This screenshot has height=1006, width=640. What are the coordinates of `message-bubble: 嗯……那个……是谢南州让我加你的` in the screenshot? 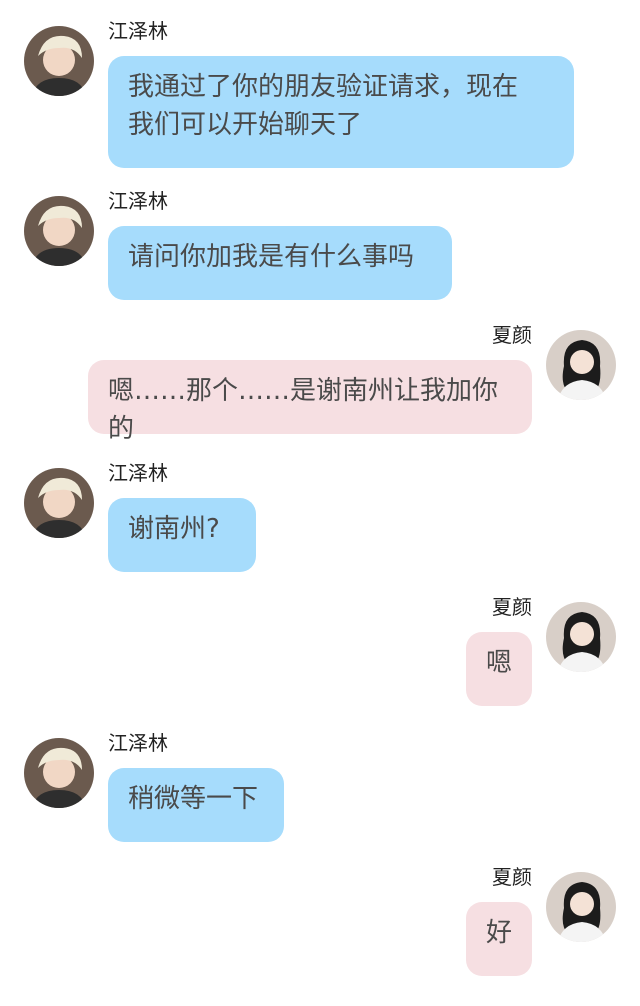 It's located at (310, 402).